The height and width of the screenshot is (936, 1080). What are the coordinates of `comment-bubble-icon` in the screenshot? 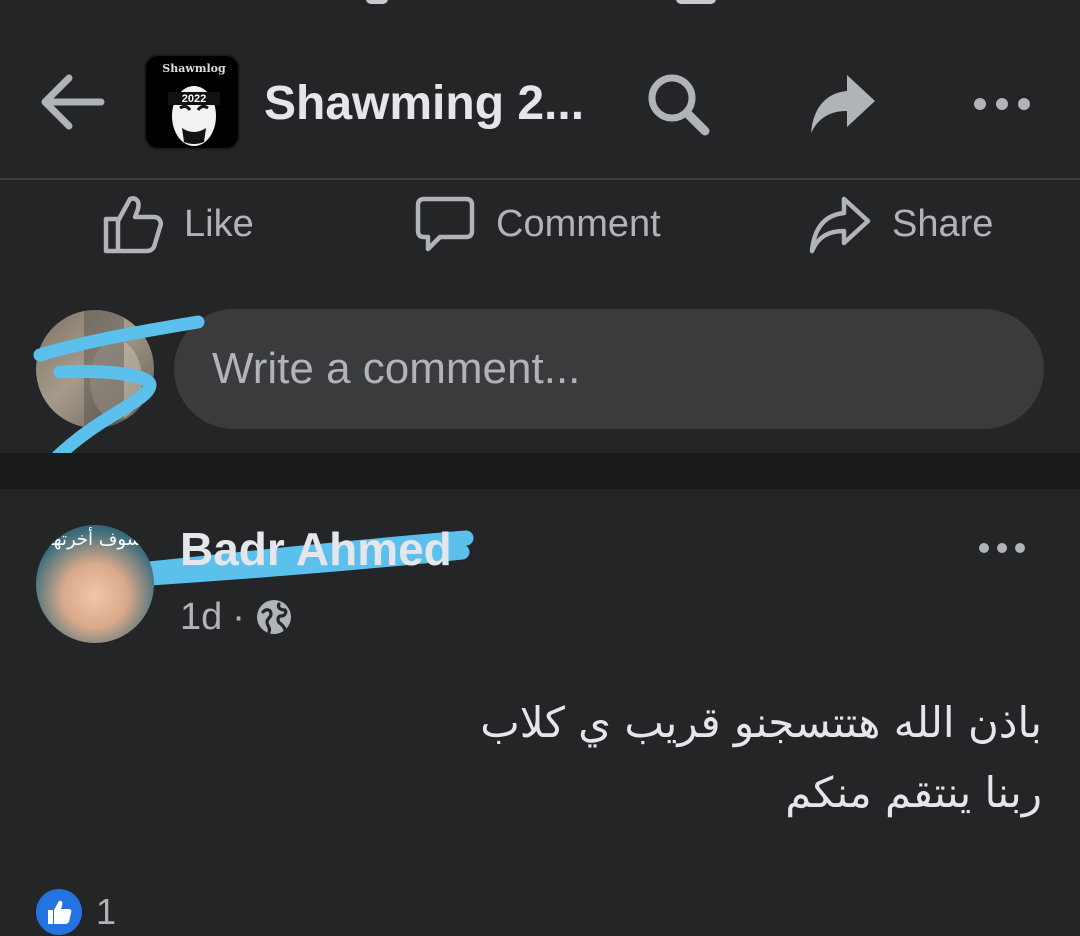 It's located at (445, 224).